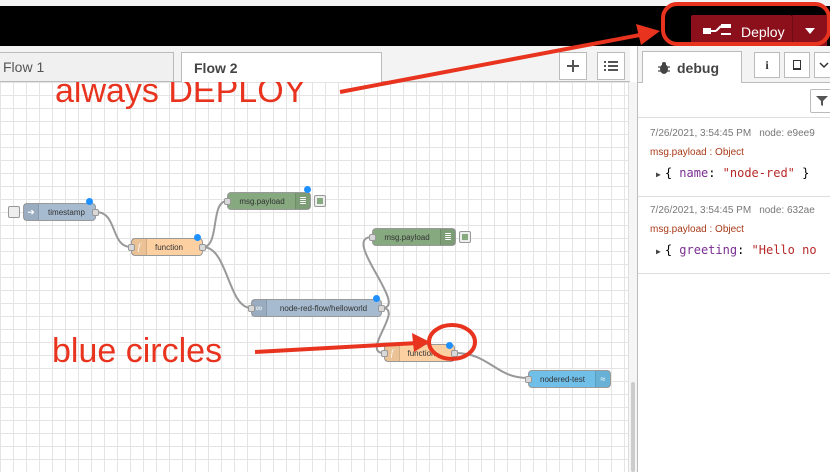 The height and width of the screenshot is (472, 830). I want to click on list-icon, so click(611, 66).